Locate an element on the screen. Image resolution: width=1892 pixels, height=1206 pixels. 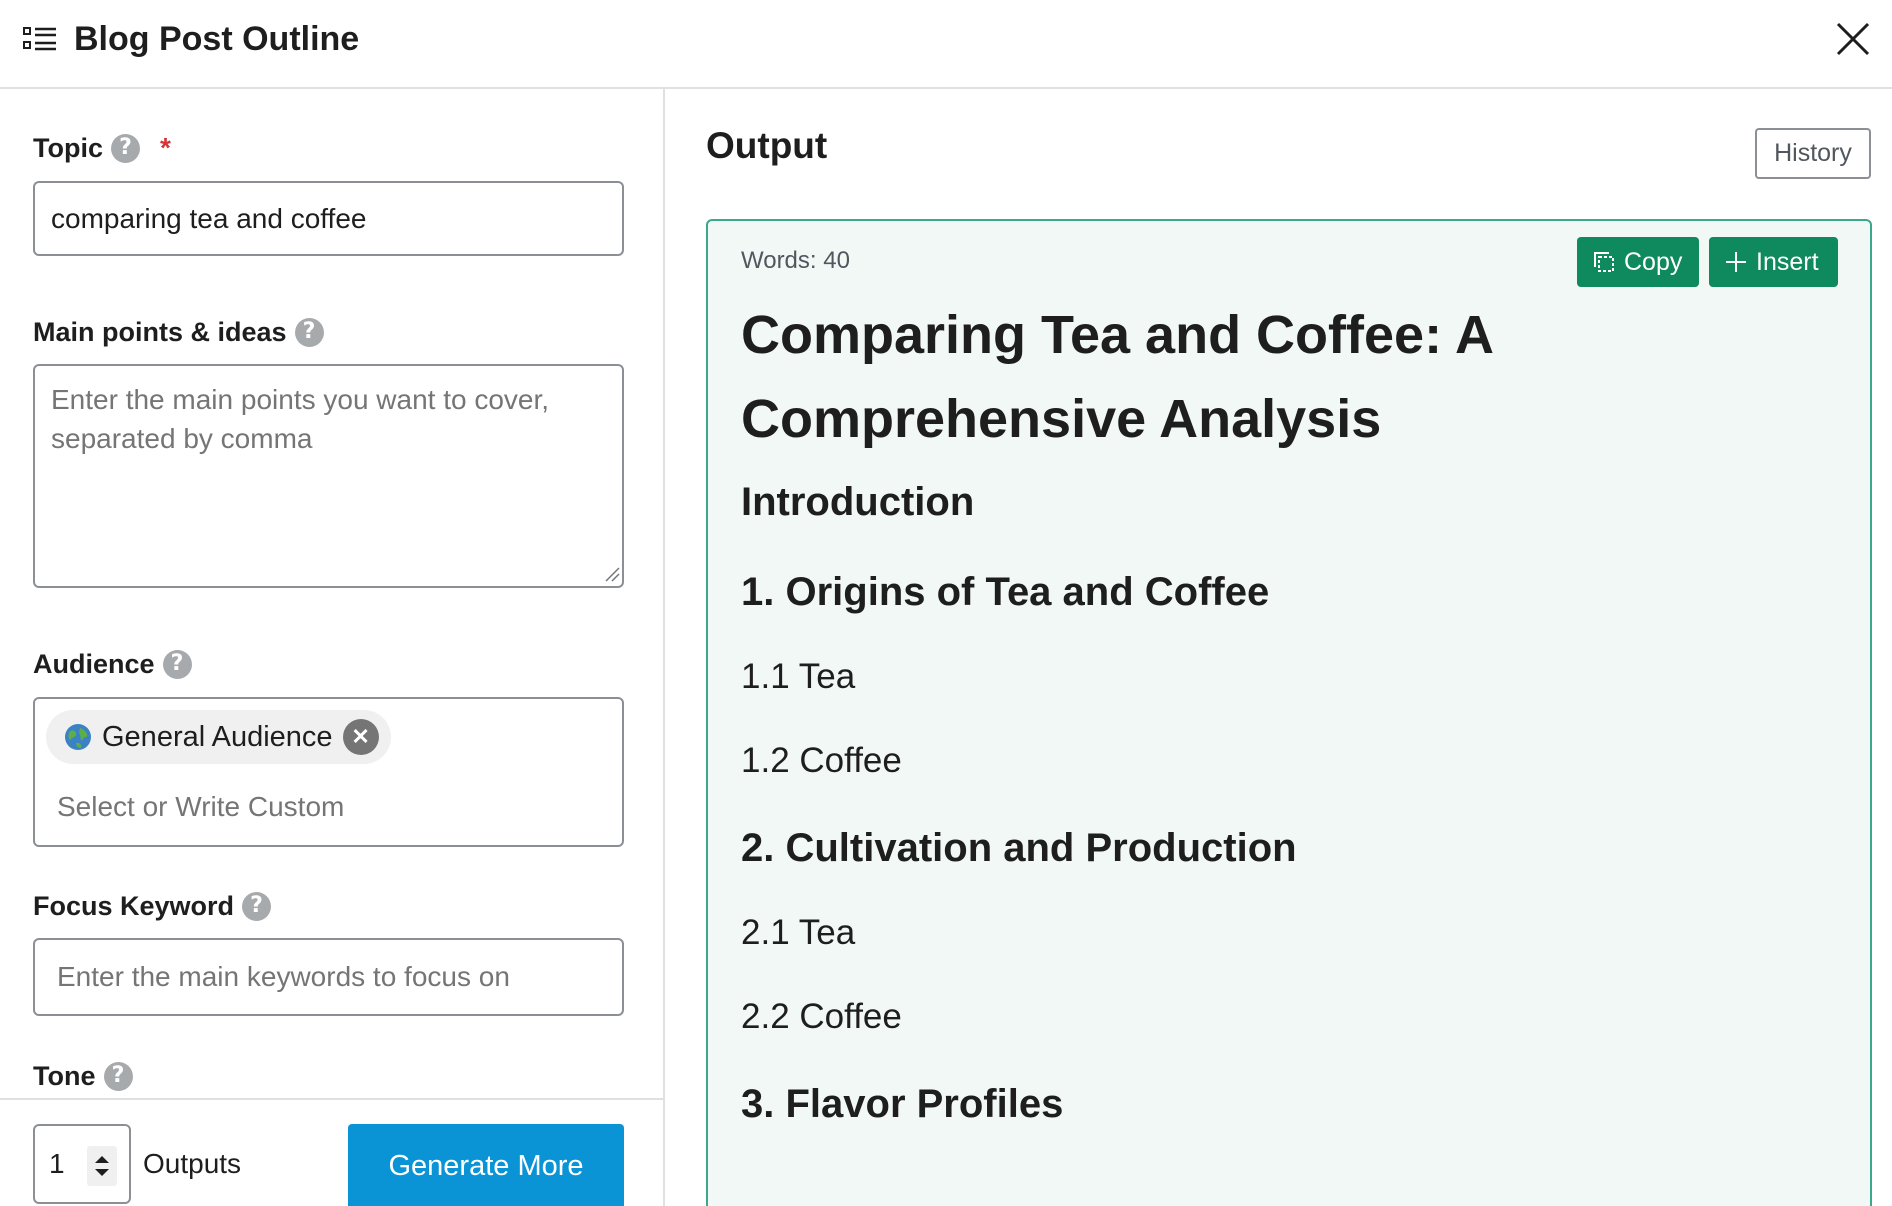
form-footer: 1 Outputs Generate More is located at coordinates (331, 1152).